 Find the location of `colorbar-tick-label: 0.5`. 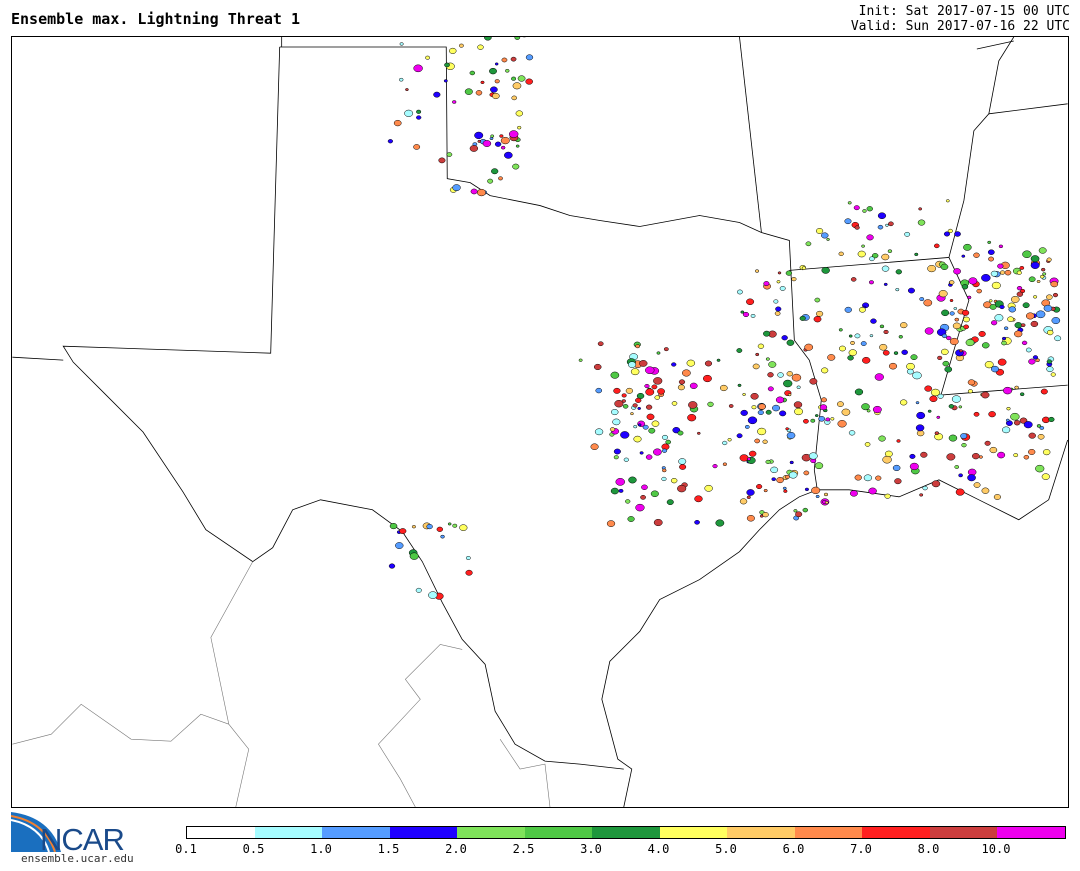

colorbar-tick-label: 0.5 is located at coordinates (253, 849).